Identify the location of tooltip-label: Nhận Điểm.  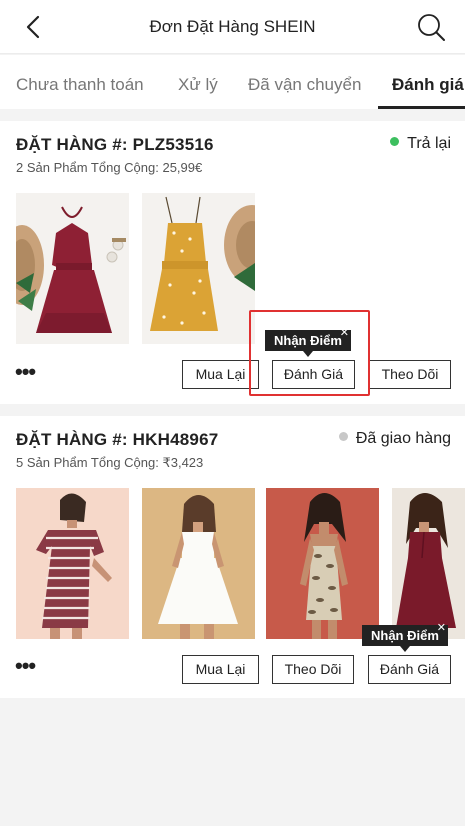
(405, 635).